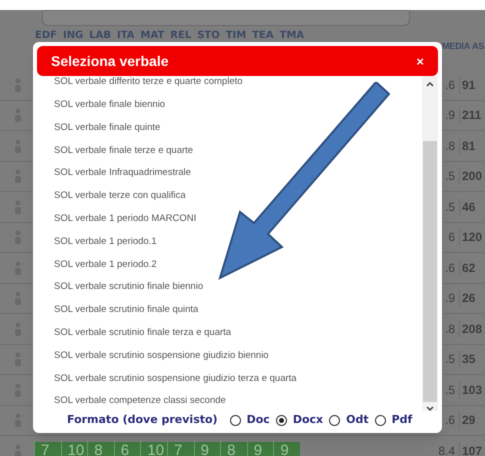 This screenshot has width=485, height=456. What do you see at coordinates (110, 61) in the screenshot?
I see `modal-title: Seleziona verbale` at bounding box center [110, 61].